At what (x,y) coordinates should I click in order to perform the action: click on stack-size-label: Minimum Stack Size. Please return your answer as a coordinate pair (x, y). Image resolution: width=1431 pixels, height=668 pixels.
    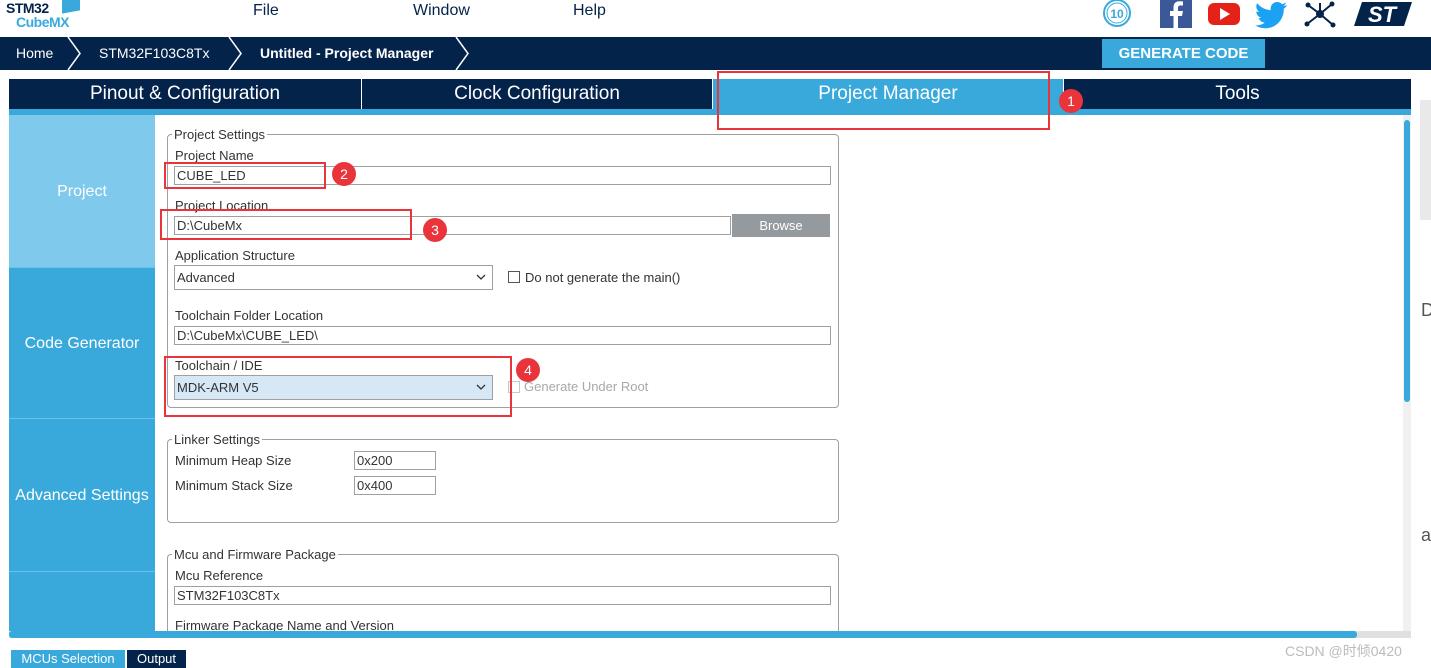
    Looking at the image, I should click on (234, 485).